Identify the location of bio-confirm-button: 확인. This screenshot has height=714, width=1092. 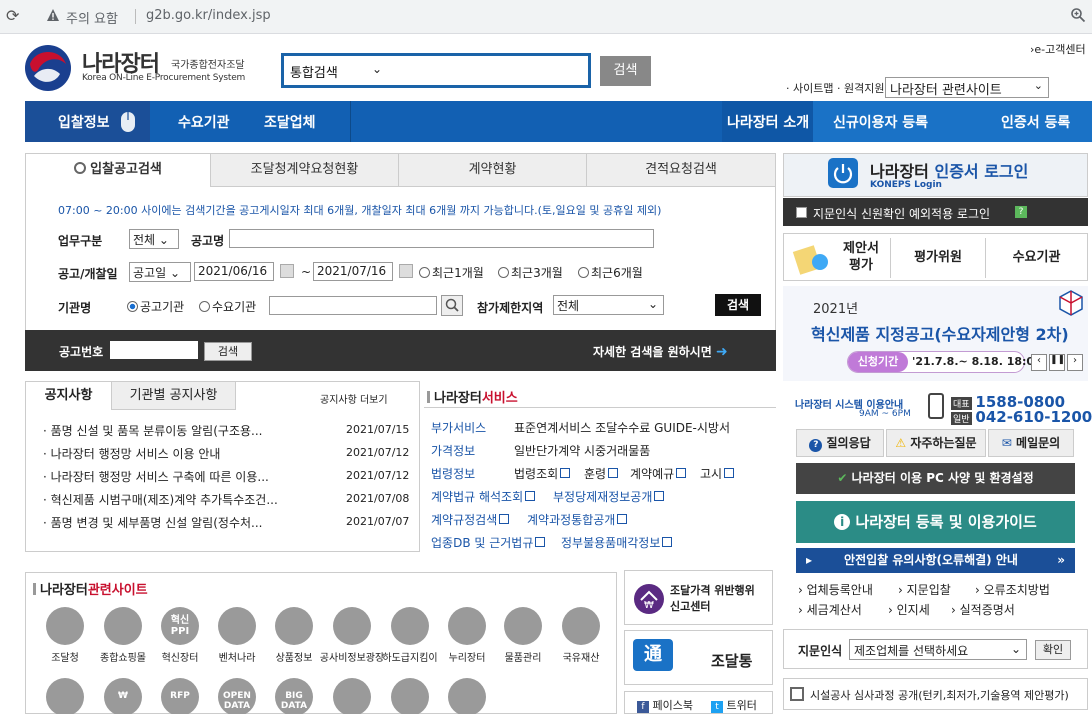
(1053, 650).